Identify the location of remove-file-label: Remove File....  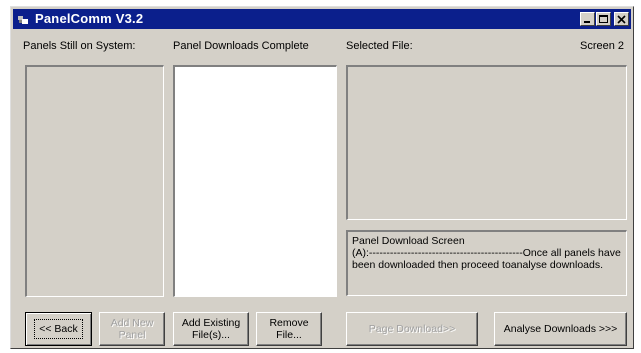
(289, 329).